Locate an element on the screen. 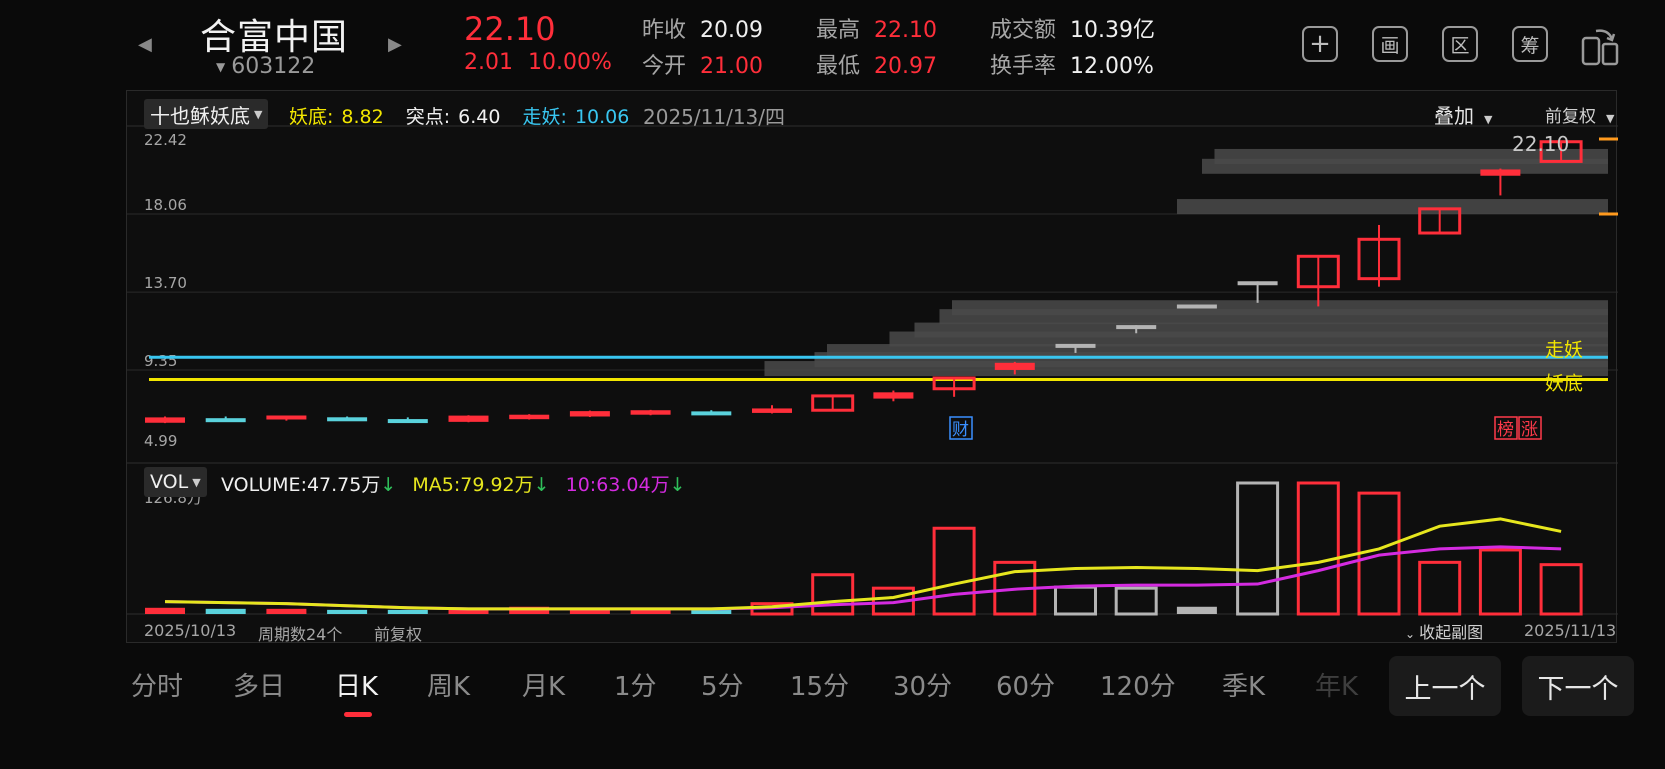 The image size is (1665, 769). price-change: 2.01 10.00% is located at coordinates (538, 62).